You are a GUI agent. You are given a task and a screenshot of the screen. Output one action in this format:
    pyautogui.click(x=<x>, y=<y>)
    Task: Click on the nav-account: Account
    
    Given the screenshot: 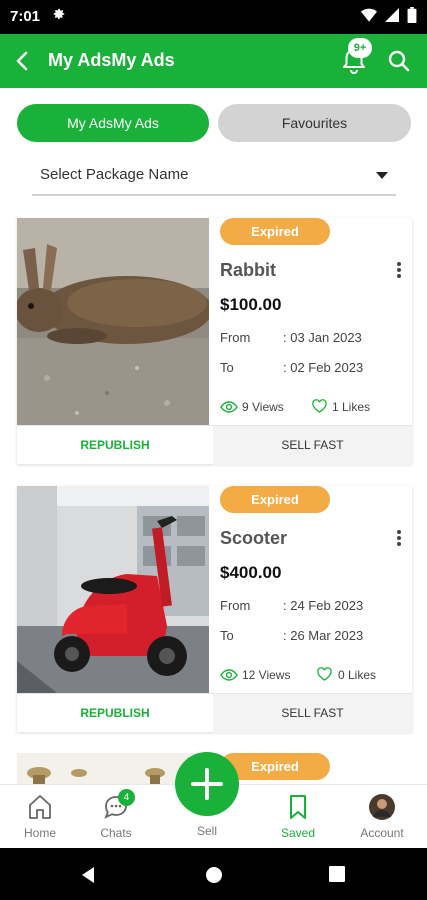 What is the action you would take?
    pyautogui.click(x=382, y=817)
    